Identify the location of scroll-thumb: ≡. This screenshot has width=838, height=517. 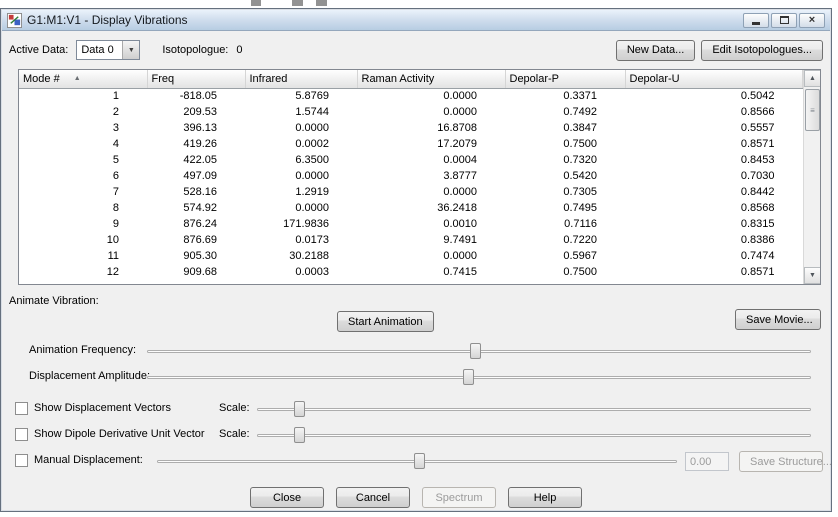
(812, 110).